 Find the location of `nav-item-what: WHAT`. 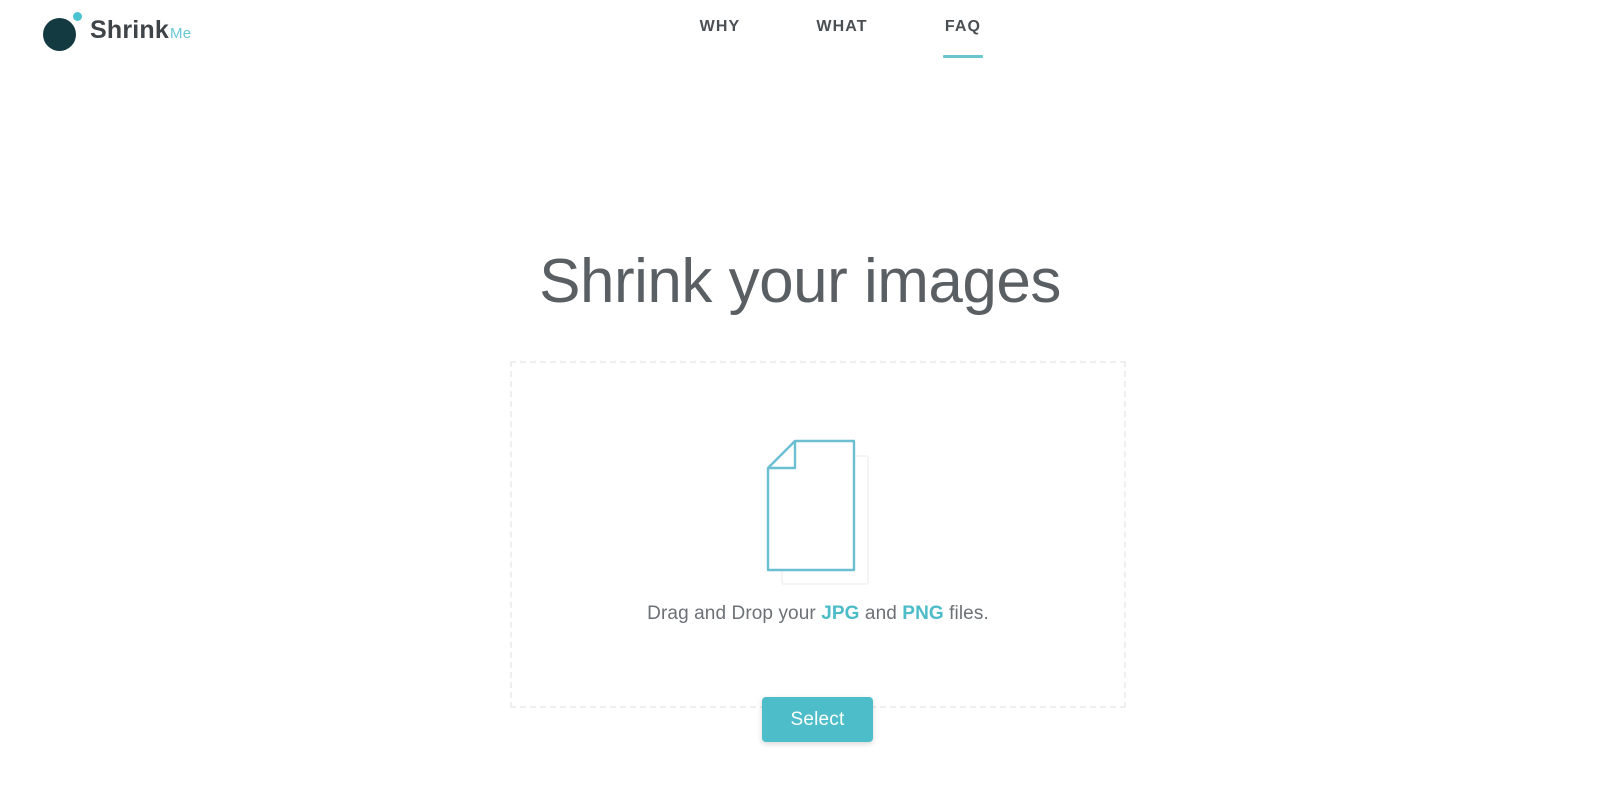

nav-item-what: WHAT is located at coordinates (842, 38).